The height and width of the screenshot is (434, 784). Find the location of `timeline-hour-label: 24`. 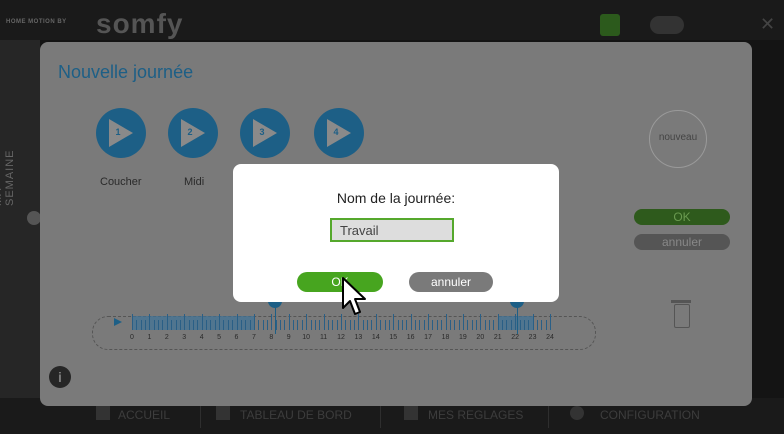

timeline-hour-label: 24 is located at coordinates (550, 337).